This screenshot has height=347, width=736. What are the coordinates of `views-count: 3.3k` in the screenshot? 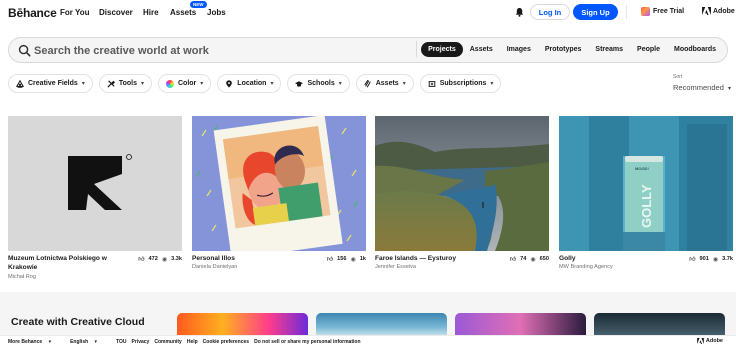 It's located at (176, 259).